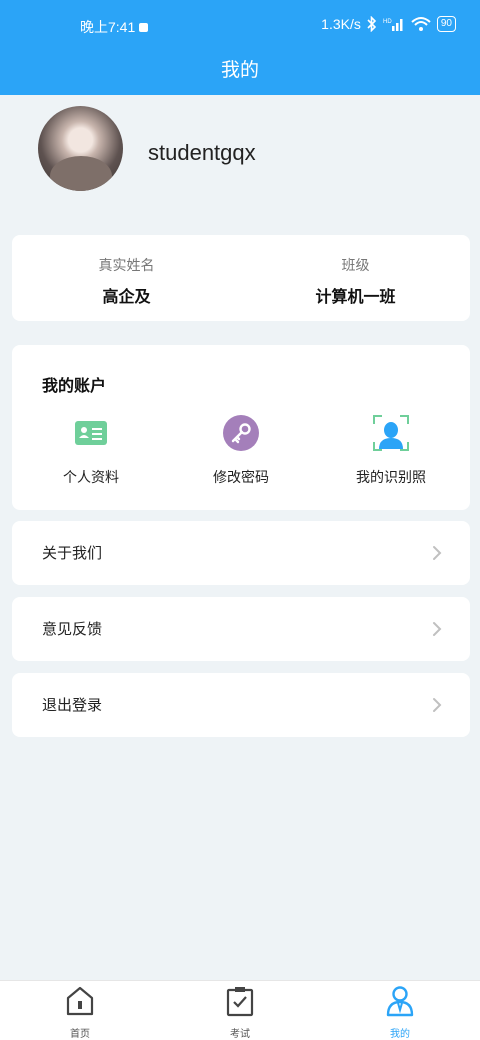 This screenshot has height=1040, width=480. What do you see at coordinates (126, 266) in the screenshot?
I see `real-name-label: 真实姓名` at bounding box center [126, 266].